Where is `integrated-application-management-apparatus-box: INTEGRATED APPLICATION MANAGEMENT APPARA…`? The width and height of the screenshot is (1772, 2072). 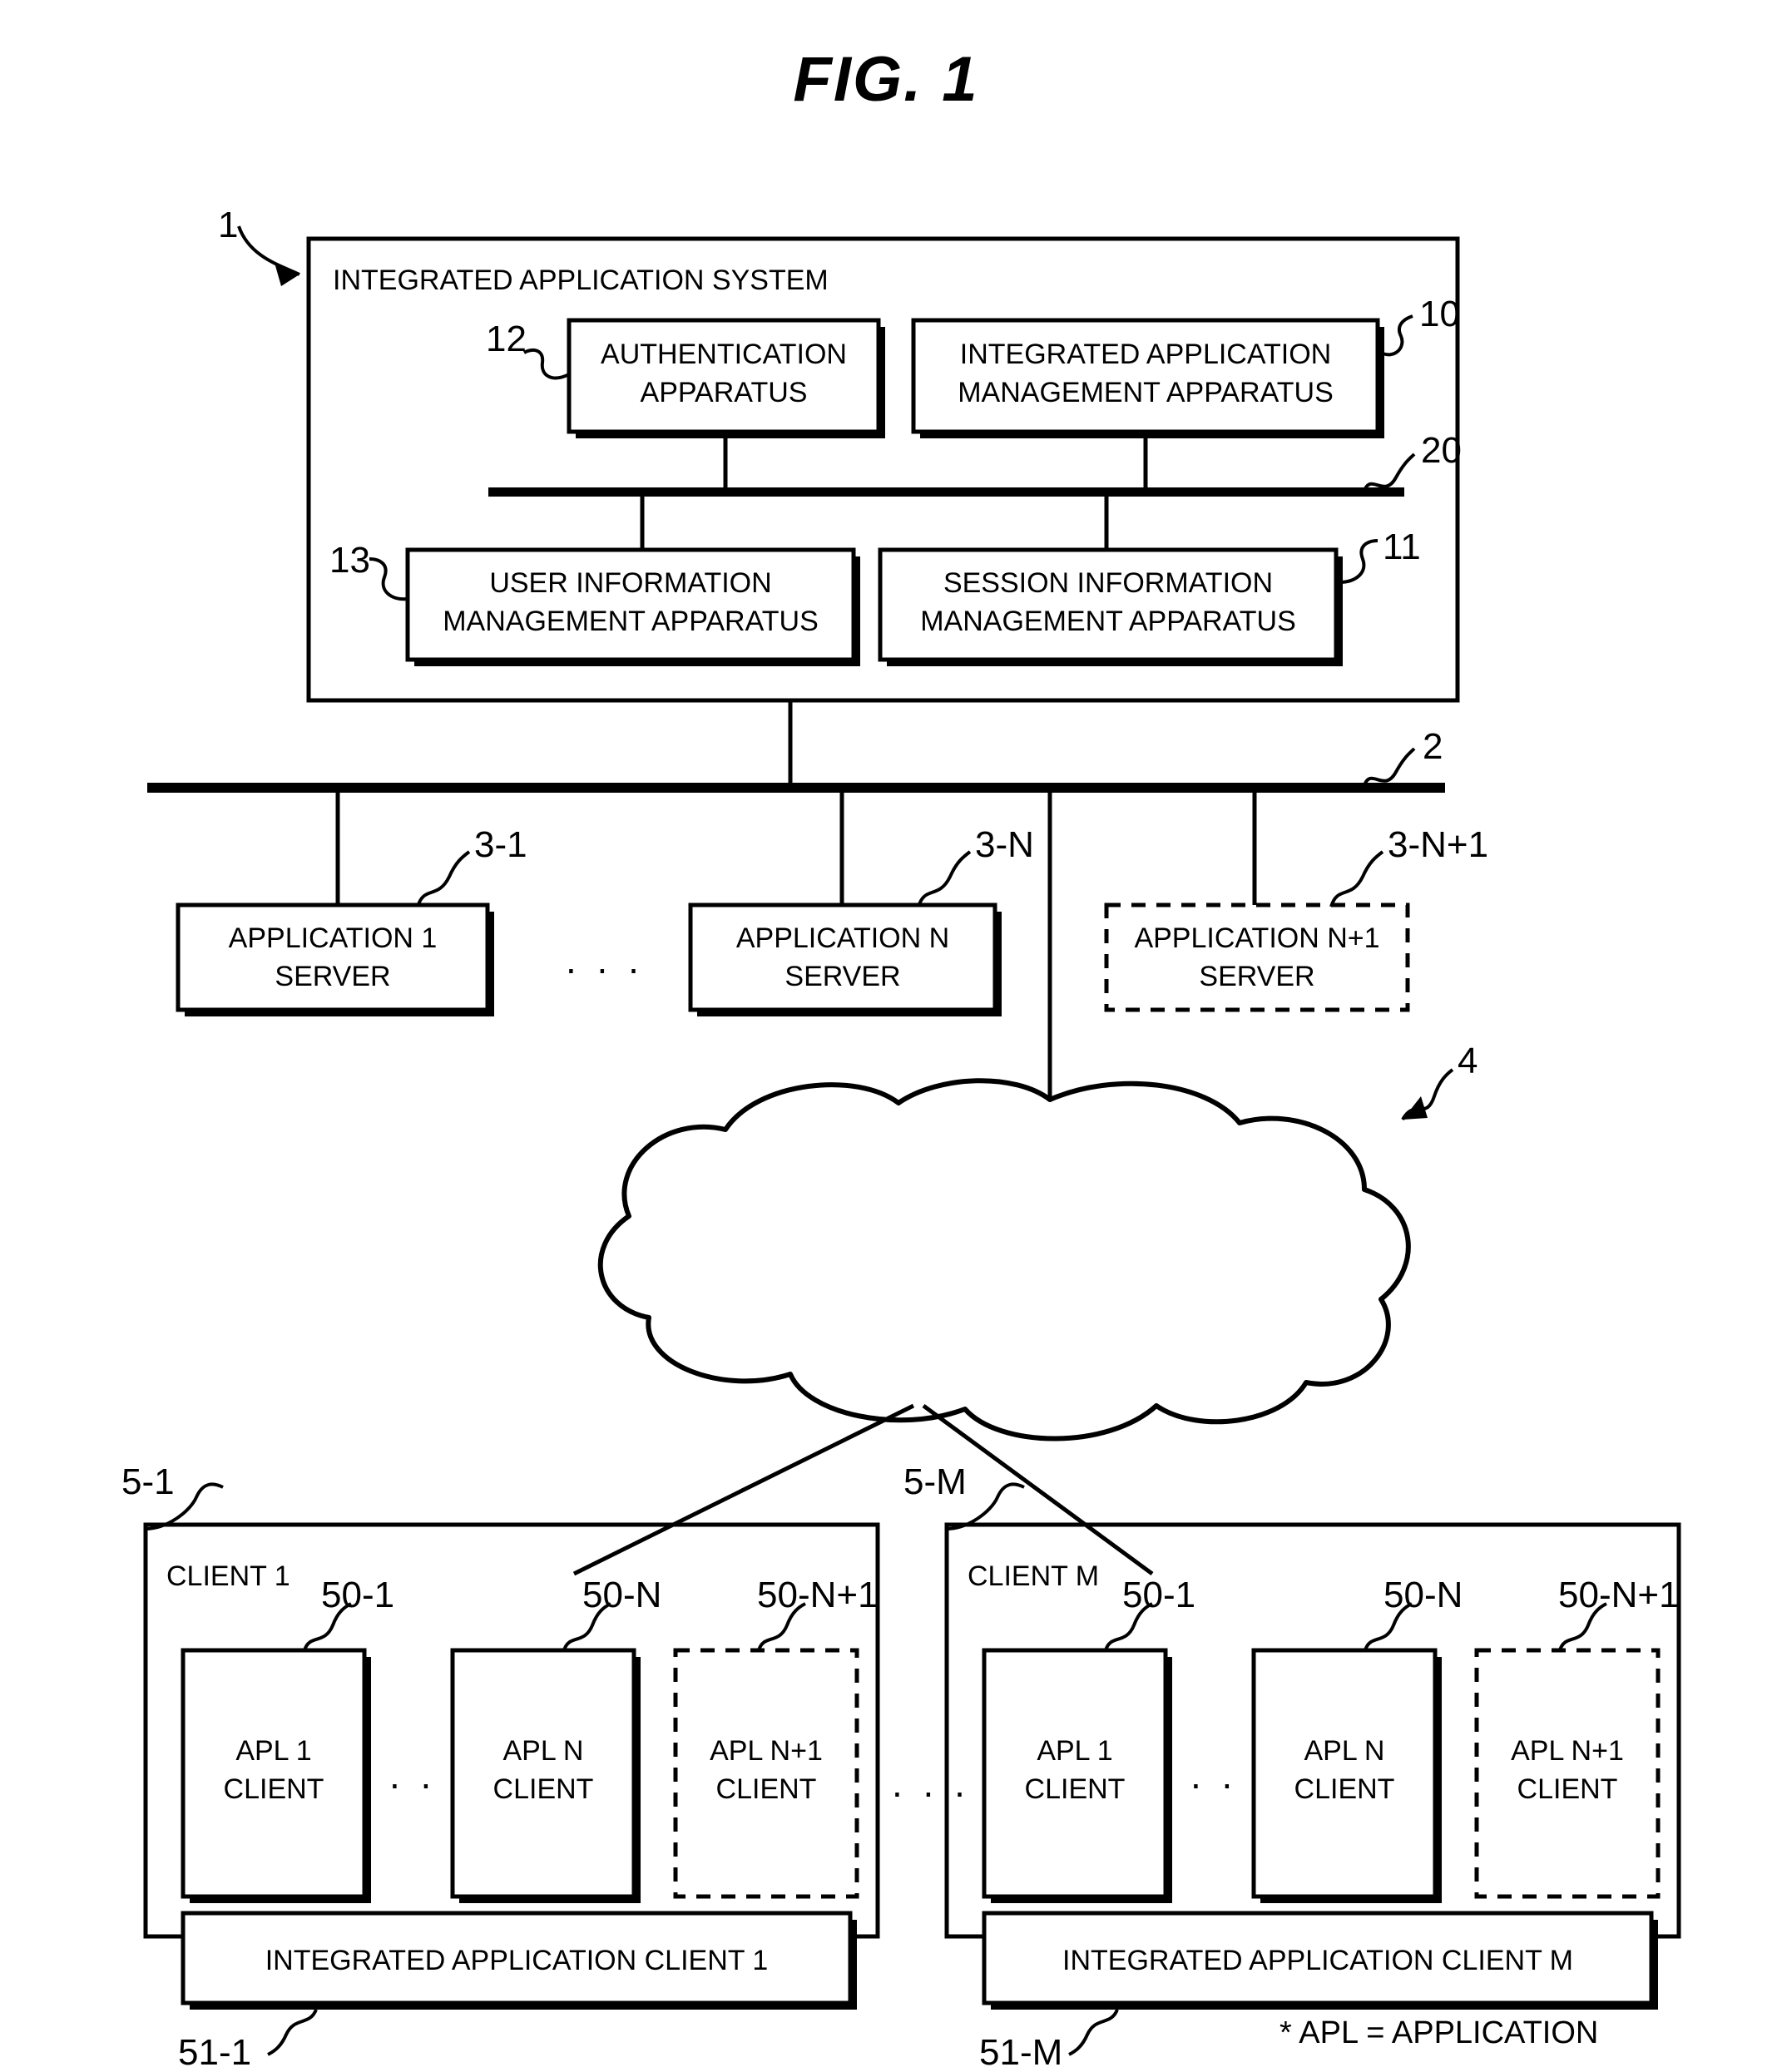
integrated-application-management-apparatus-box: INTEGRATED APPLICATION MANAGEMENT APPARA… is located at coordinates (1185, 392).